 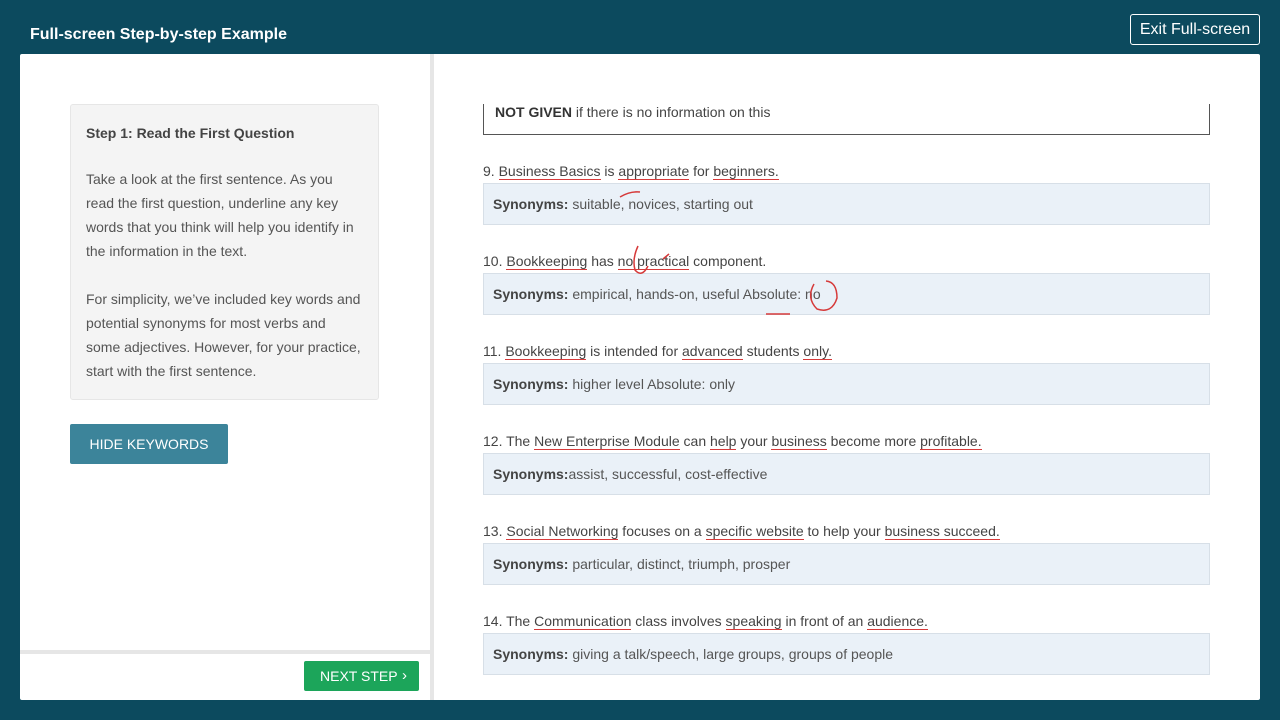 I want to click on question-fragment: for, so click(x=701, y=171).